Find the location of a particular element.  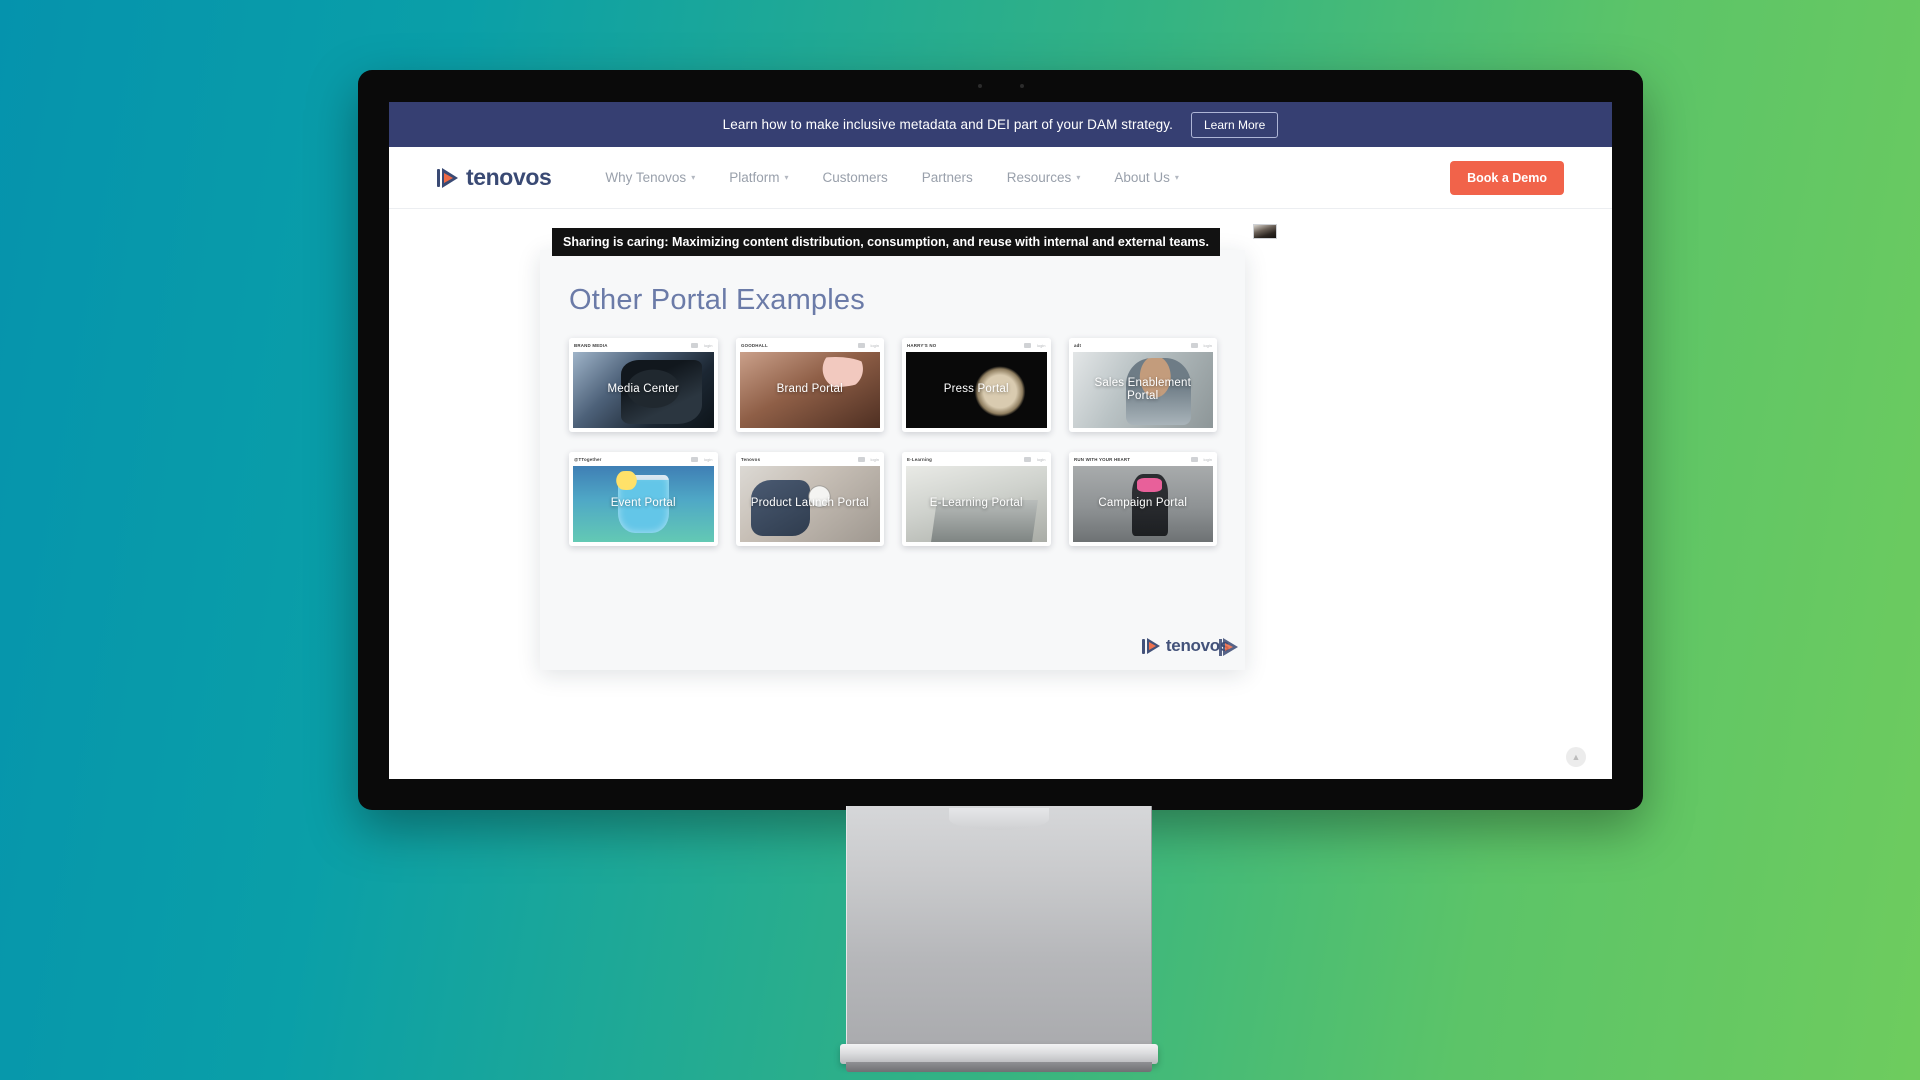

card-caption: Media Center is located at coordinates (643, 389).